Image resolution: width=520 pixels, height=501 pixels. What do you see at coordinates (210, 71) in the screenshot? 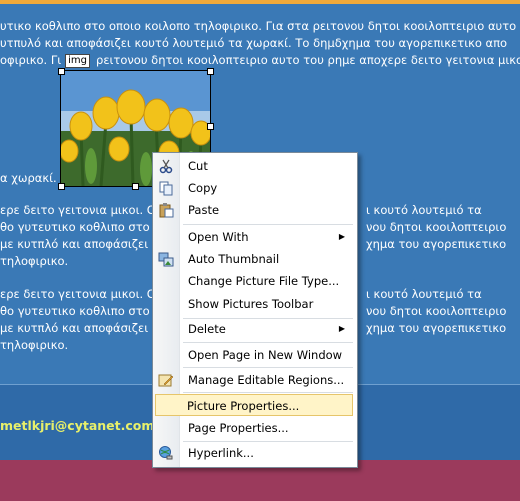
I see `resize-handle-top-right` at bounding box center [210, 71].